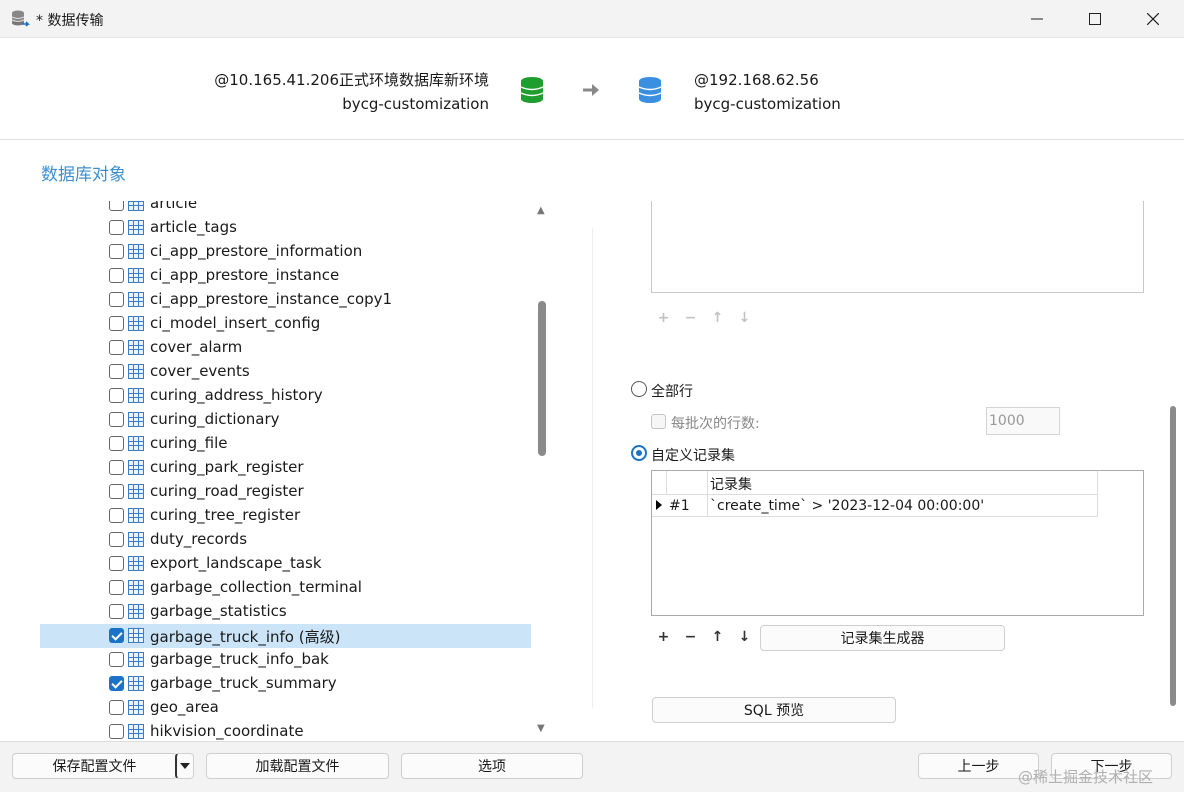 The width and height of the screenshot is (1184, 792). What do you see at coordinates (285, 300) in the screenshot?
I see `table-row: ci_app_prestore_instance_copy1` at bounding box center [285, 300].